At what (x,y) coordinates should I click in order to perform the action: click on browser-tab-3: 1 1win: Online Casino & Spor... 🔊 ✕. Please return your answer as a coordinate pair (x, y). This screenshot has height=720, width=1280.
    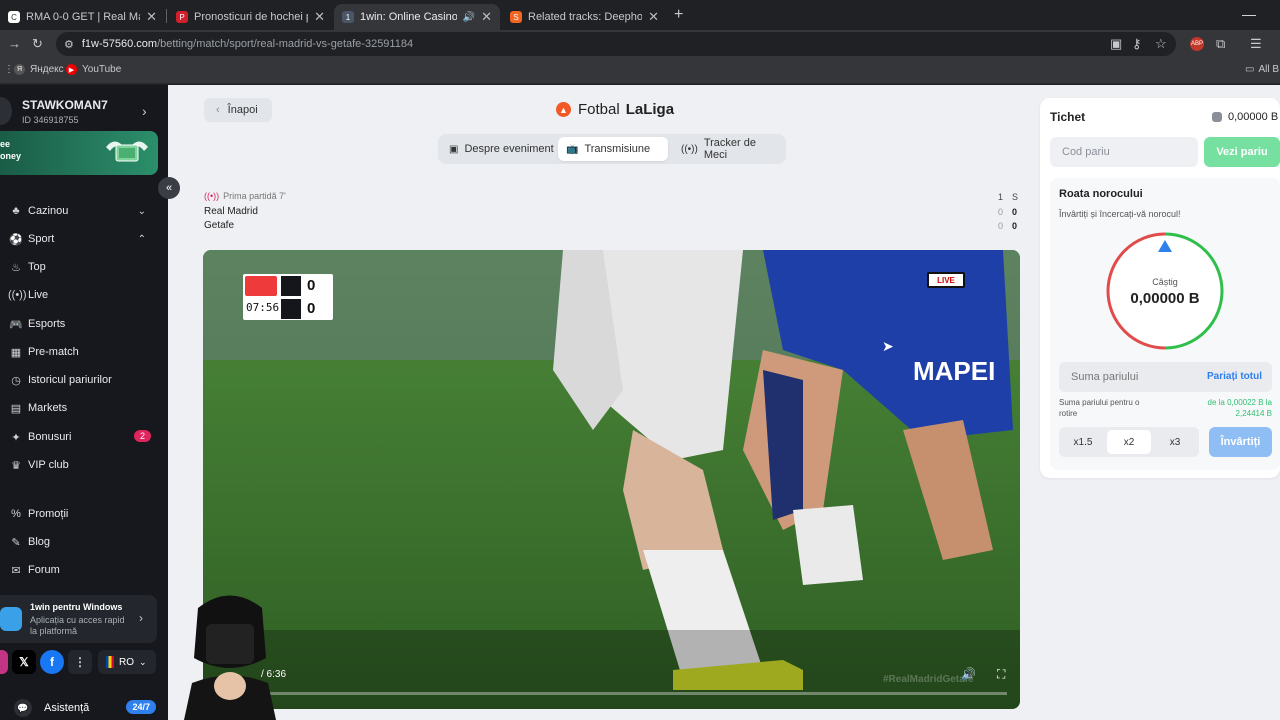
    Looking at the image, I should click on (417, 17).